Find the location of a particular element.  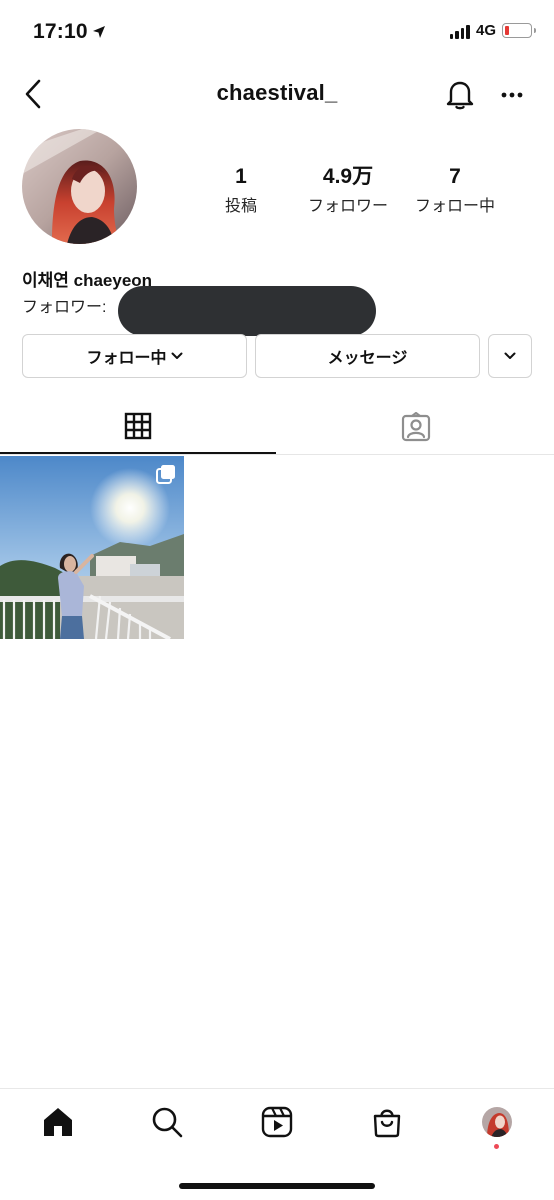

multiple-photos-icon is located at coordinates (165, 474).